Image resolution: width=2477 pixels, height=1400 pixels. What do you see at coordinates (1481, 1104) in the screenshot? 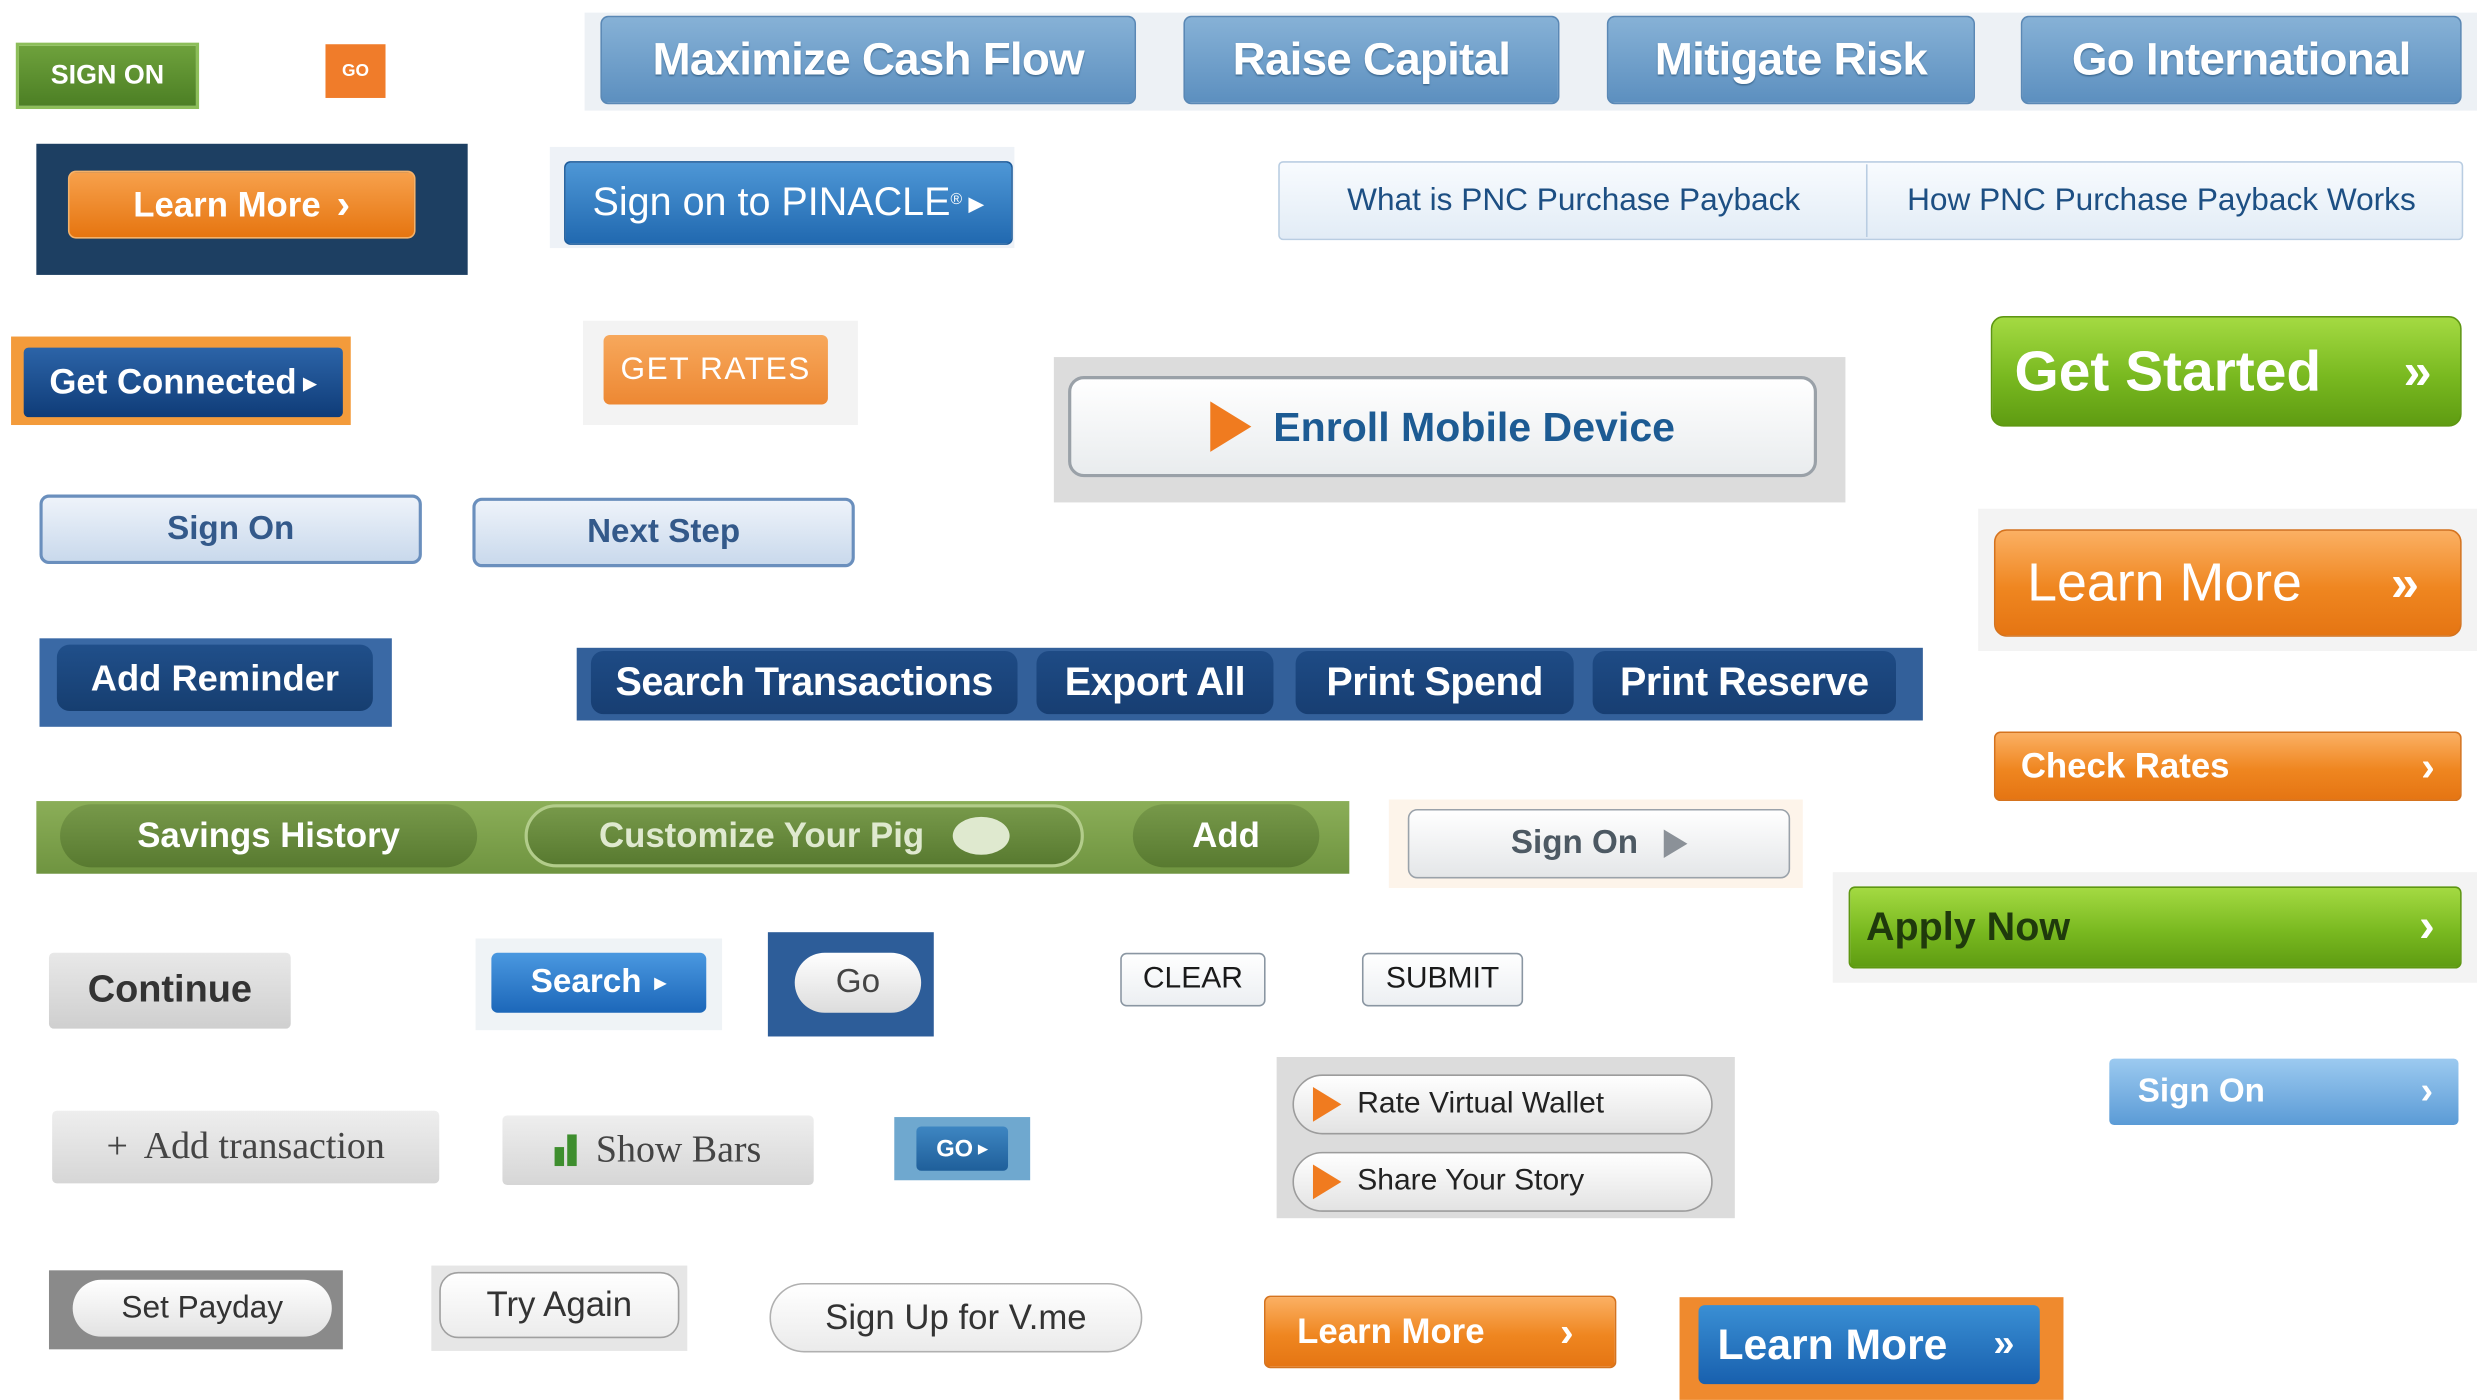
I see `rate-virtual-wallet-label: Rate Virtual Wallet` at bounding box center [1481, 1104].